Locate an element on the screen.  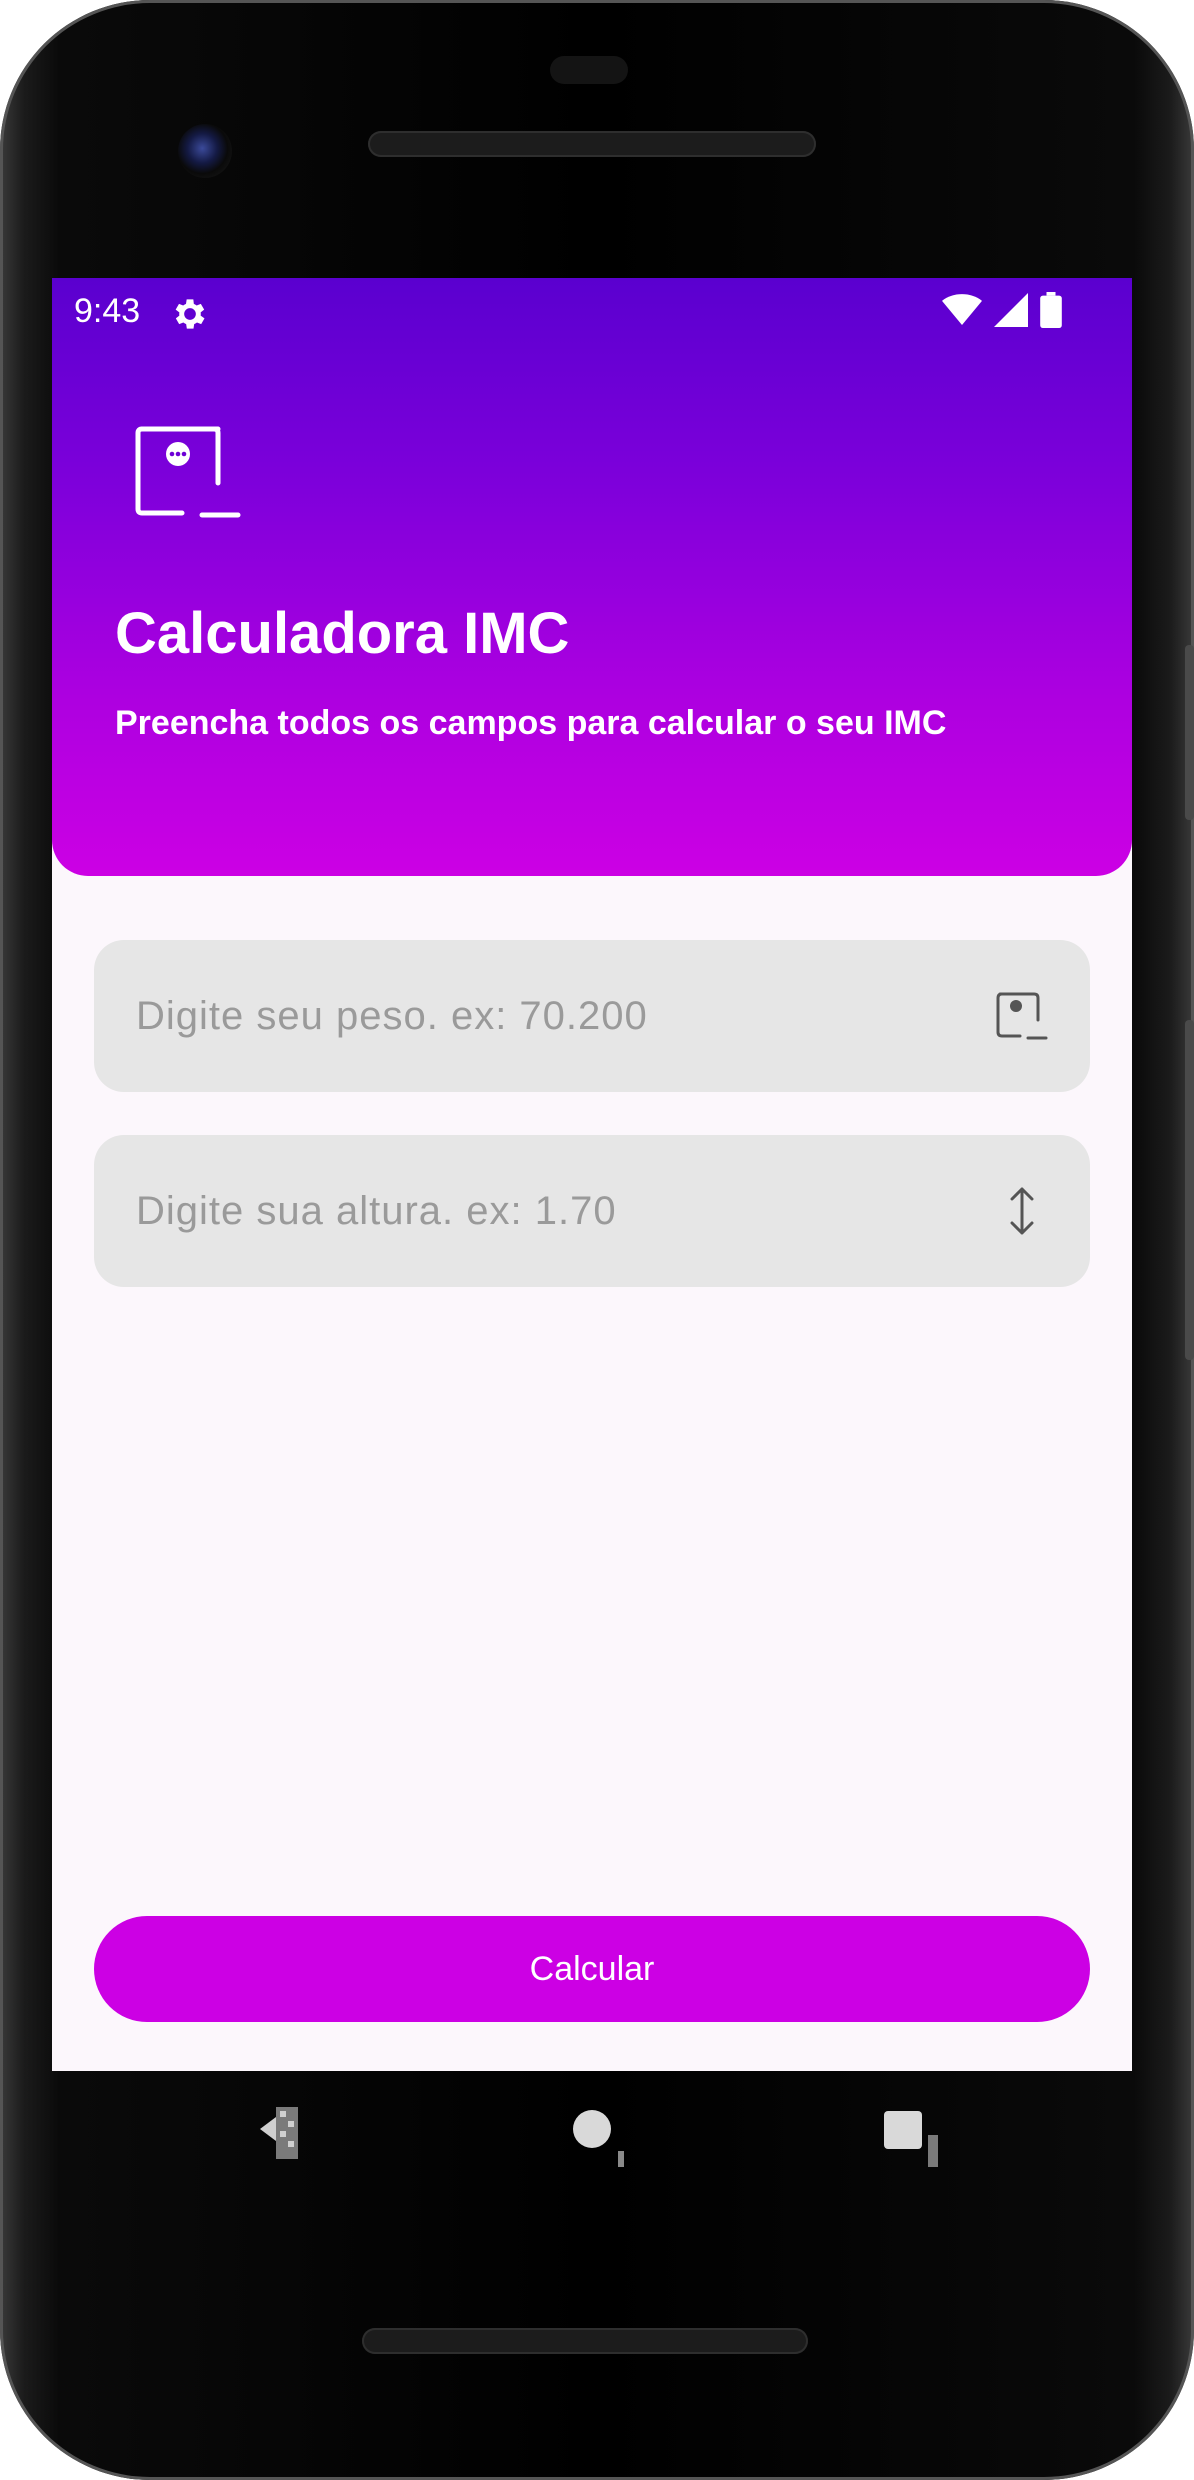
volume-button is located at coordinates (1189, 1190).